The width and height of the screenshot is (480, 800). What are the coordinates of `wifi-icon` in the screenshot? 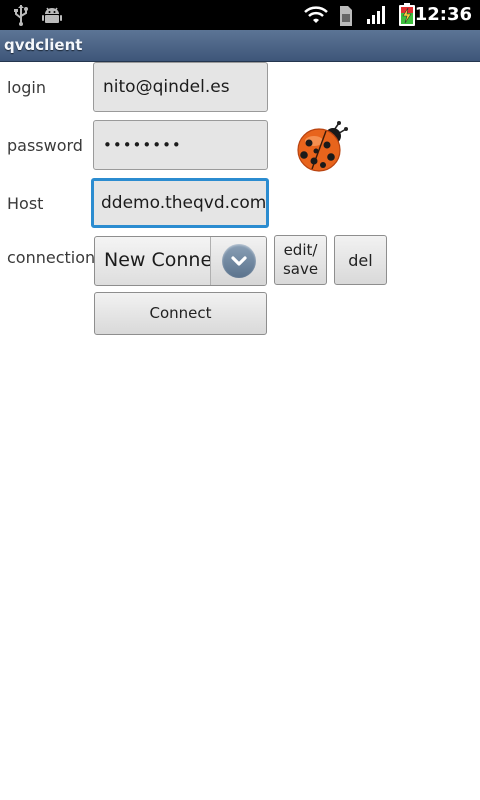 It's located at (316, 14).